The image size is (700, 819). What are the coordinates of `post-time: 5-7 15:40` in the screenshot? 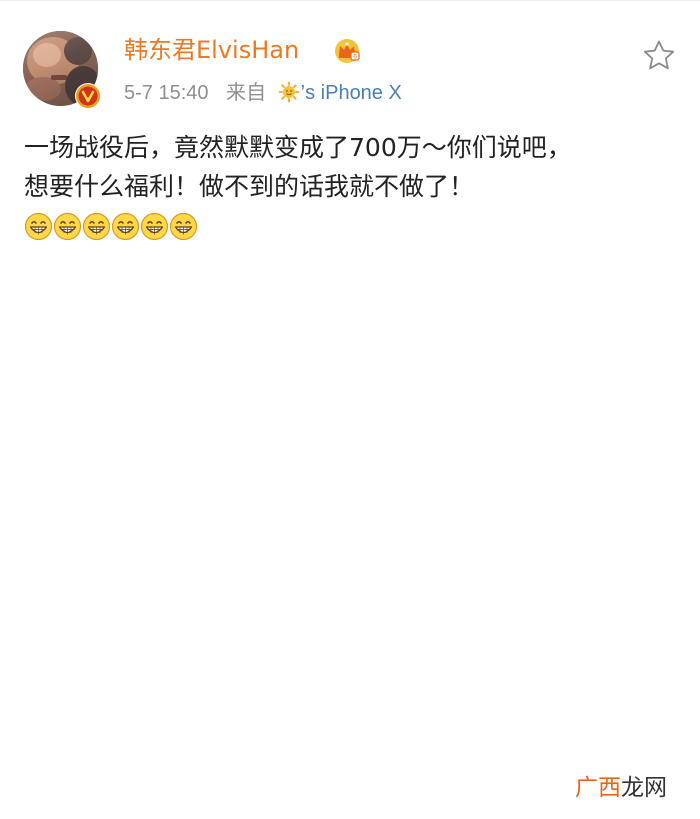 It's located at (166, 93).